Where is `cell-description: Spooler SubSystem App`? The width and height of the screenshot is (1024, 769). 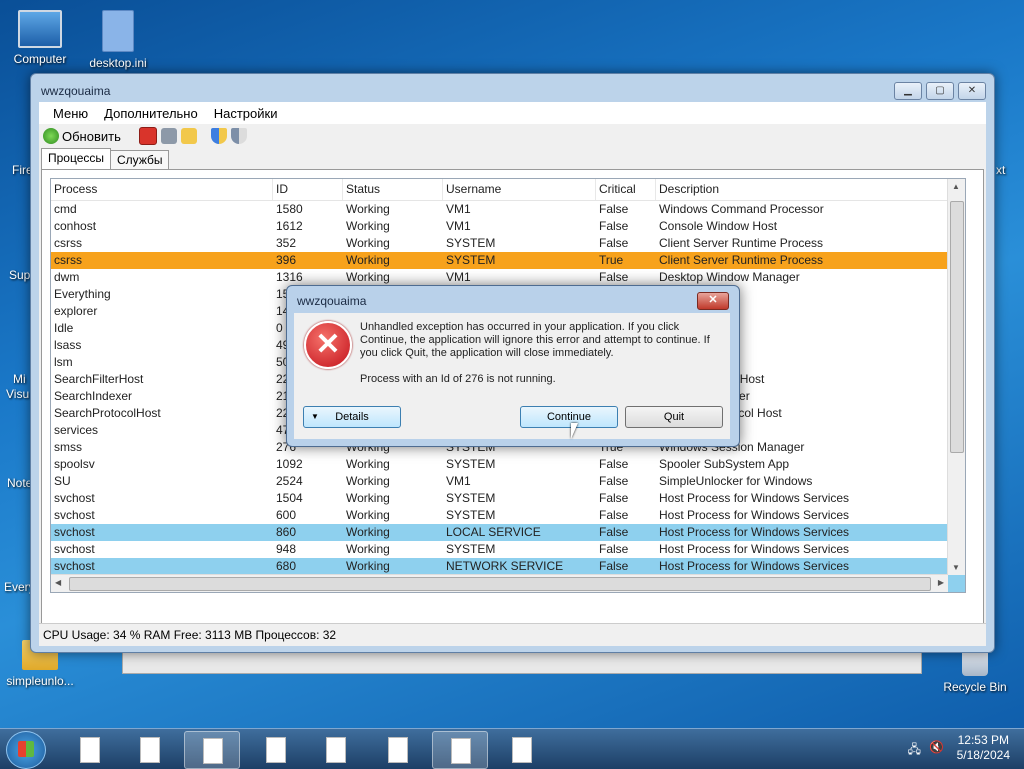 cell-description: Spooler SubSystem App is located at coordinates (724, 464).